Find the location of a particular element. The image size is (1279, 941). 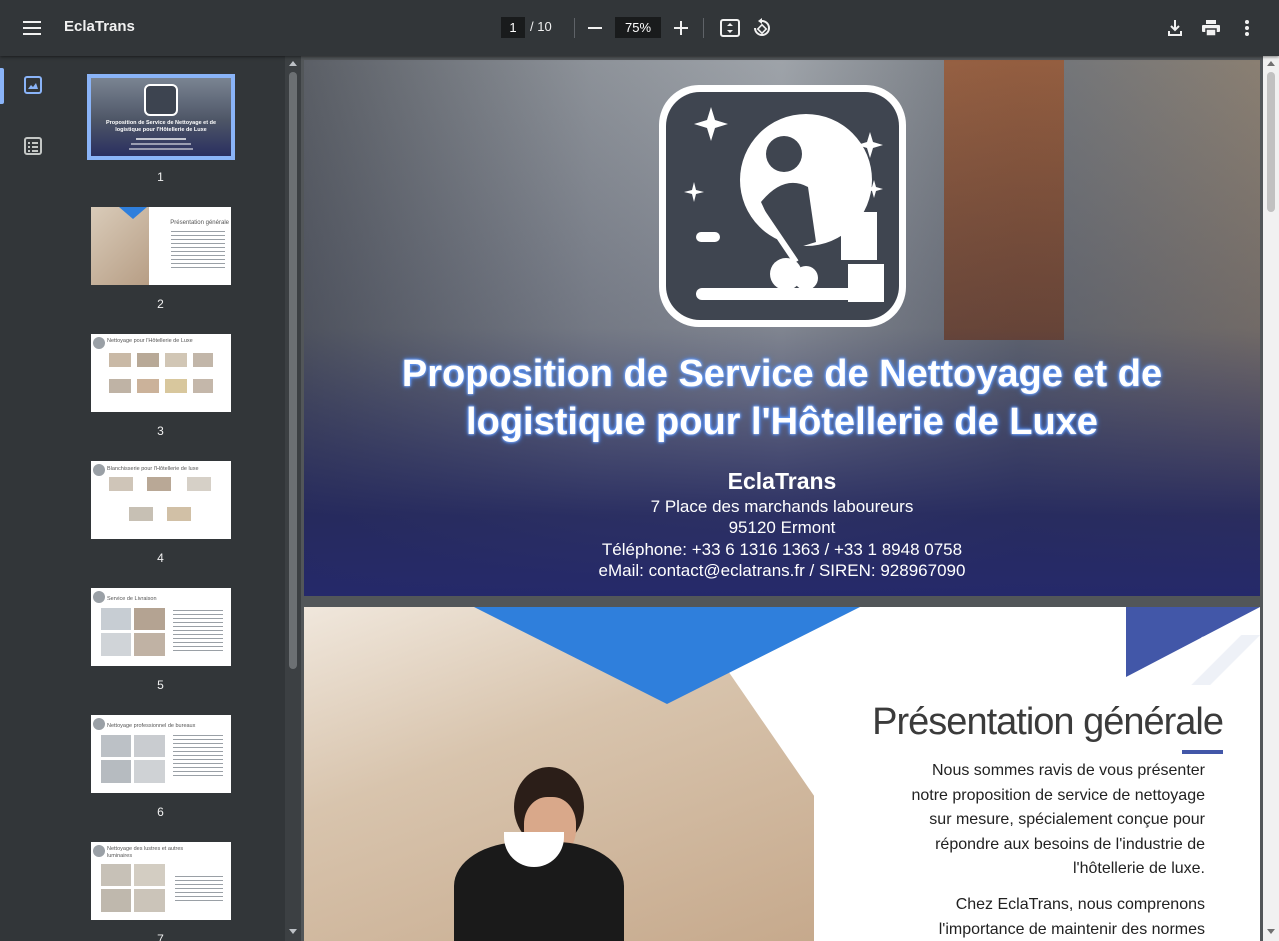

download-button is located at coordinates (1175, 28).